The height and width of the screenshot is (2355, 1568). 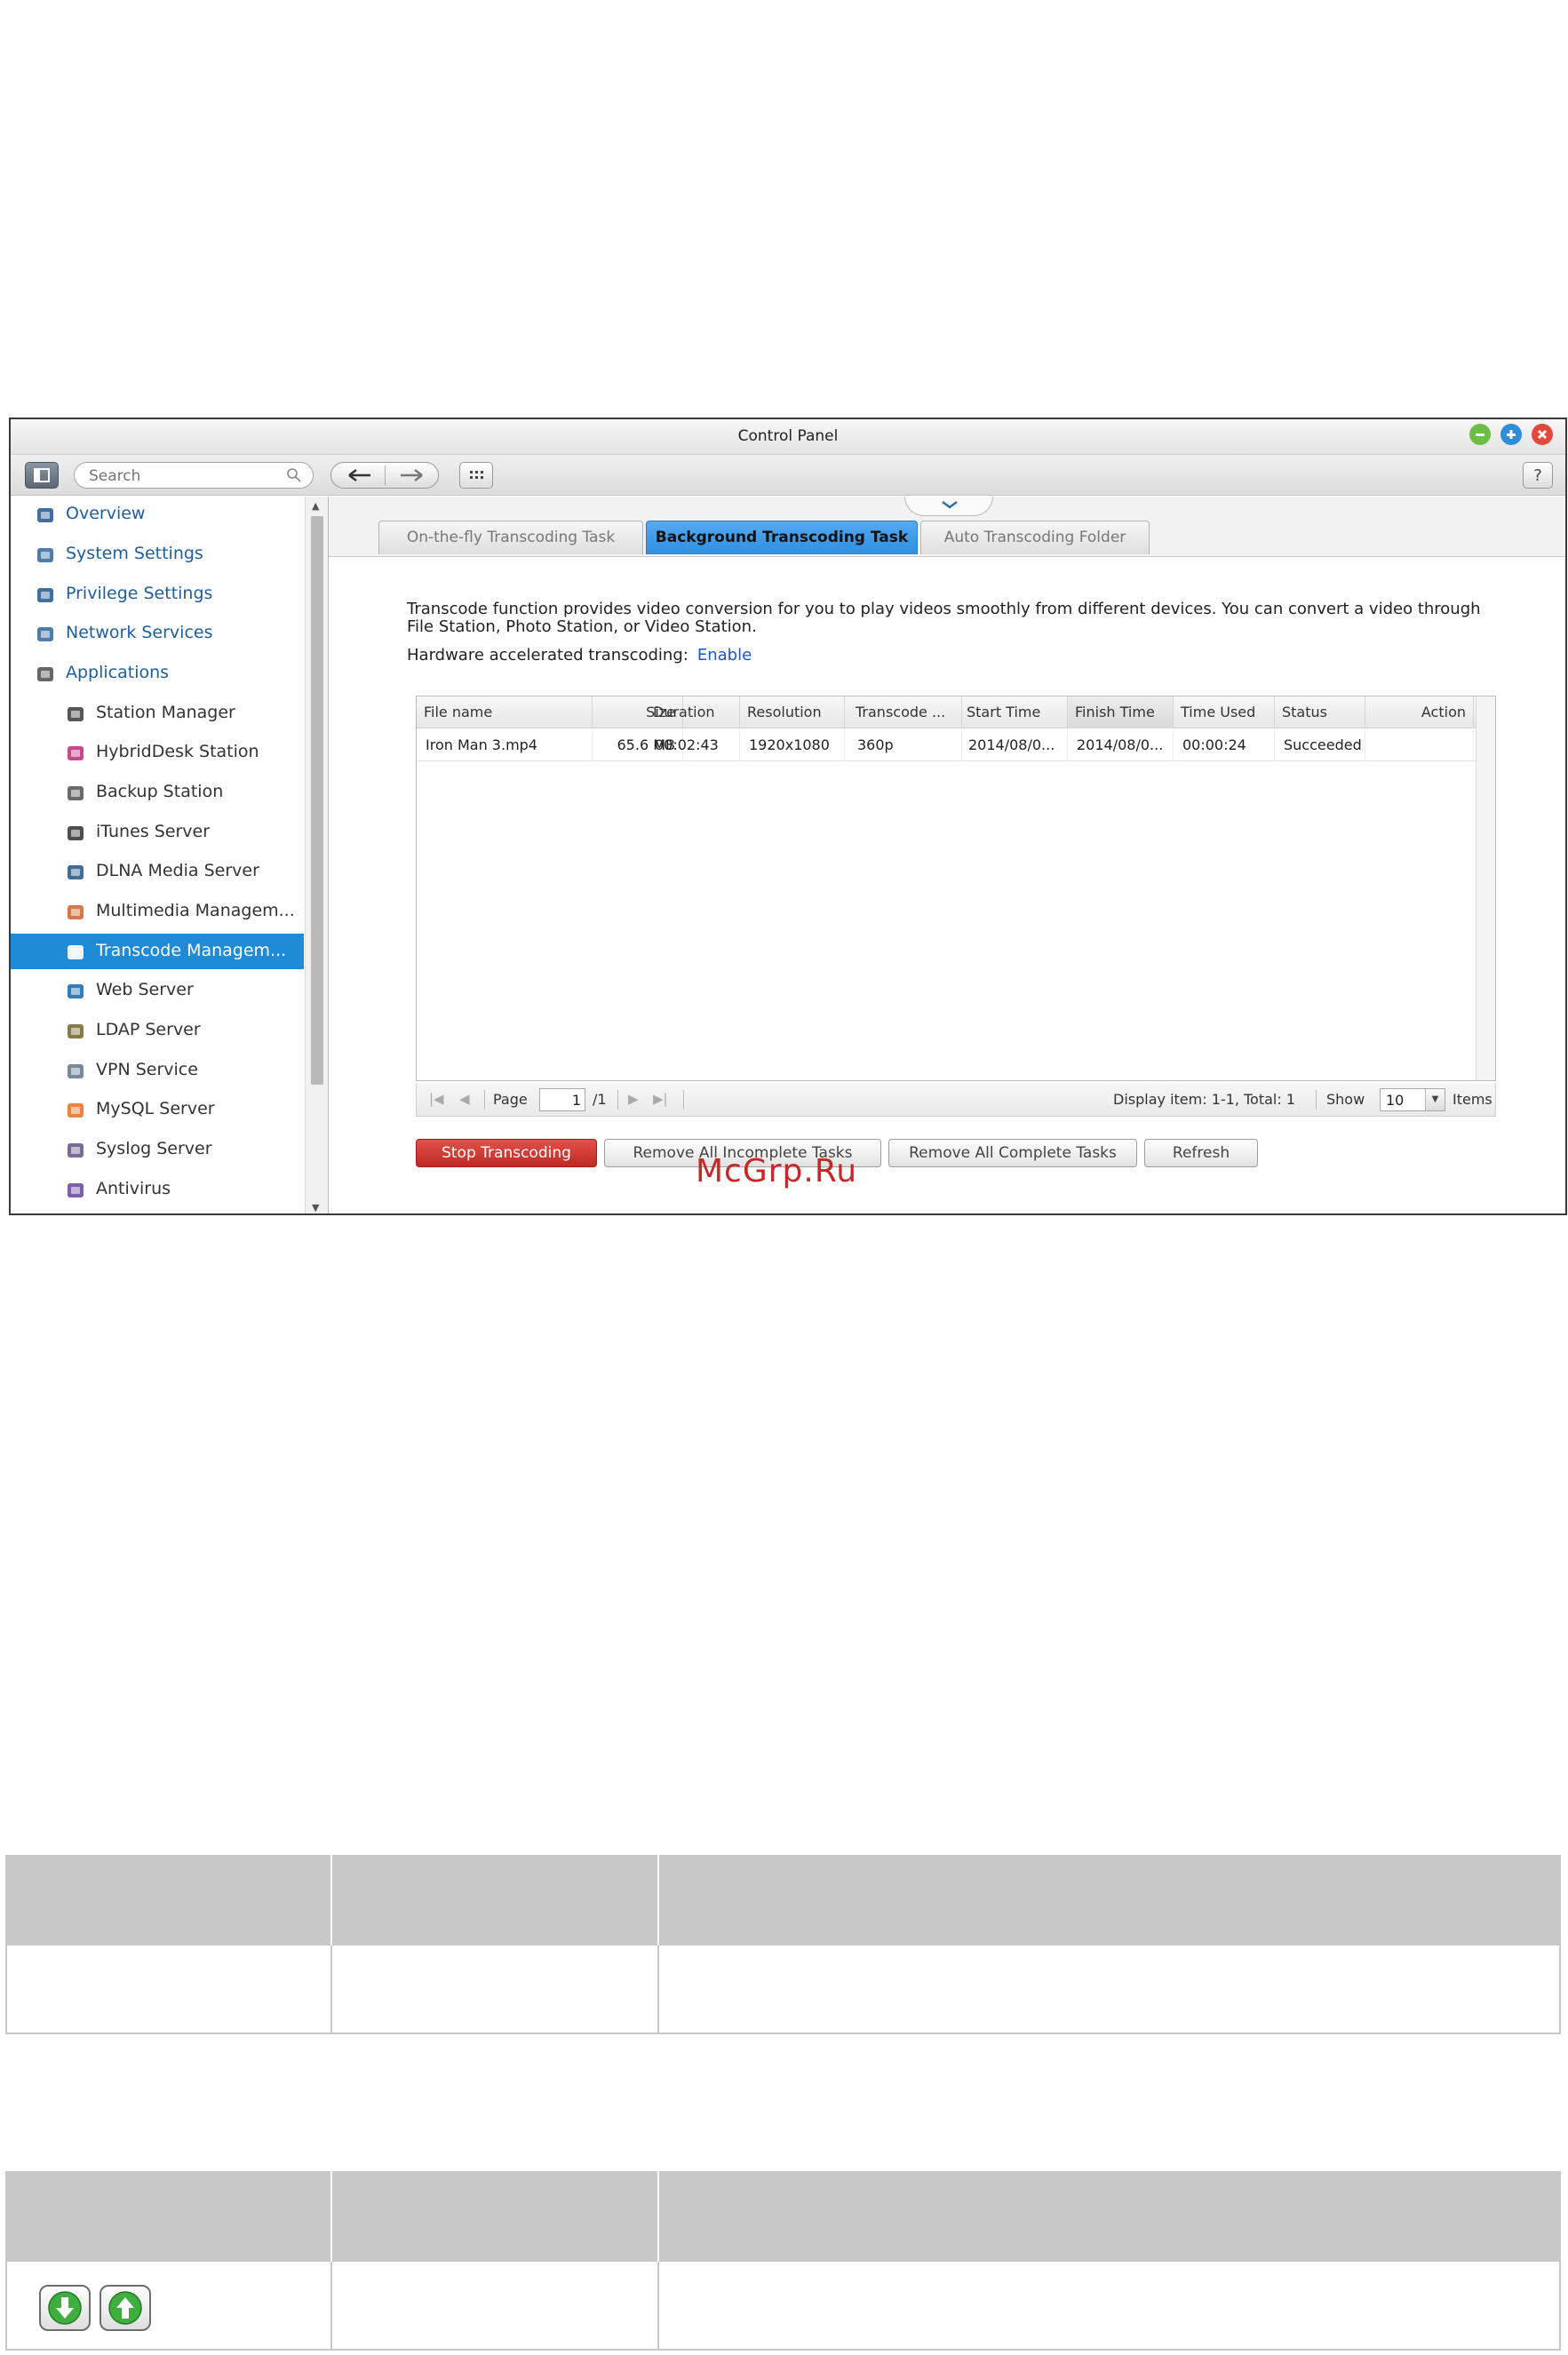 What do you see at coordinates (154, 832) in the screenshot?
I see `sidebar-item-label: iTunes Server` at bounding box center [154, 832].